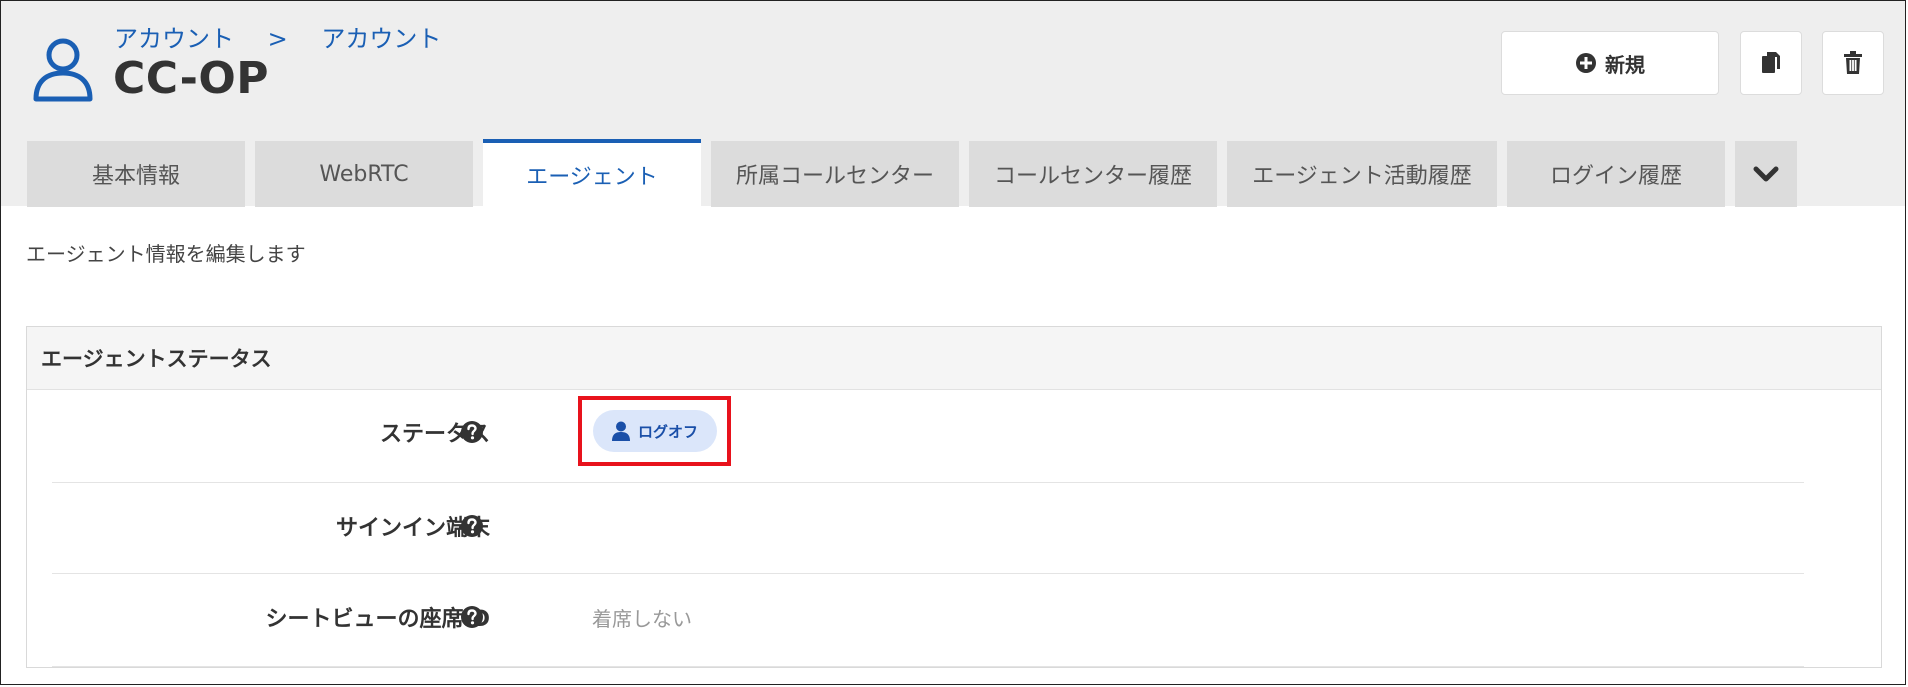 The height and width of the screenshot is (687, 1908). I want to click on breadcrumb-link-account: アカウント, so click(174, 39).